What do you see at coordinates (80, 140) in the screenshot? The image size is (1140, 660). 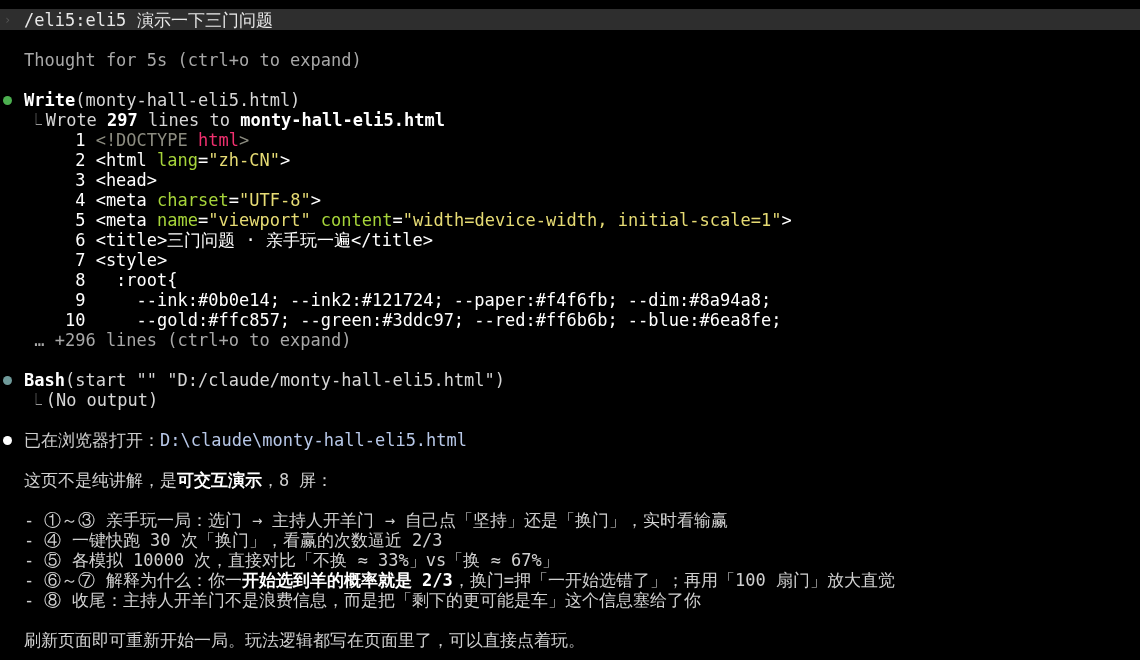 I see `line-number: 1` at bounding box center [80, 140].